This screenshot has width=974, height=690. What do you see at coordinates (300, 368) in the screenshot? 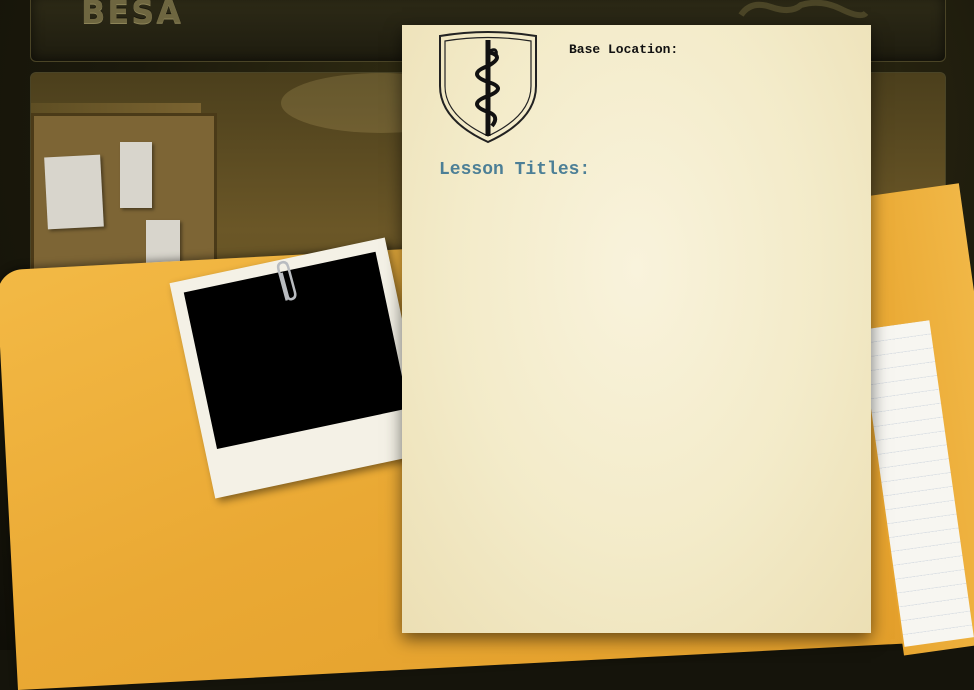
I see `polaroid-photo` at bounding box center [300, 368].